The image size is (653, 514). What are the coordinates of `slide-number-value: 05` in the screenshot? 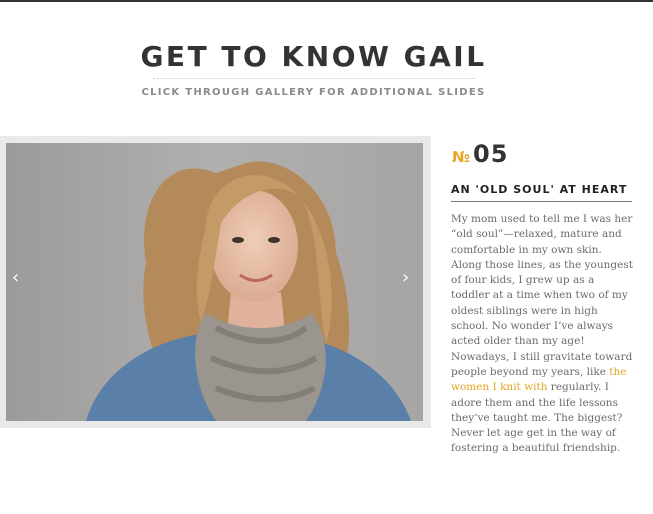 It's located at (491, 154).